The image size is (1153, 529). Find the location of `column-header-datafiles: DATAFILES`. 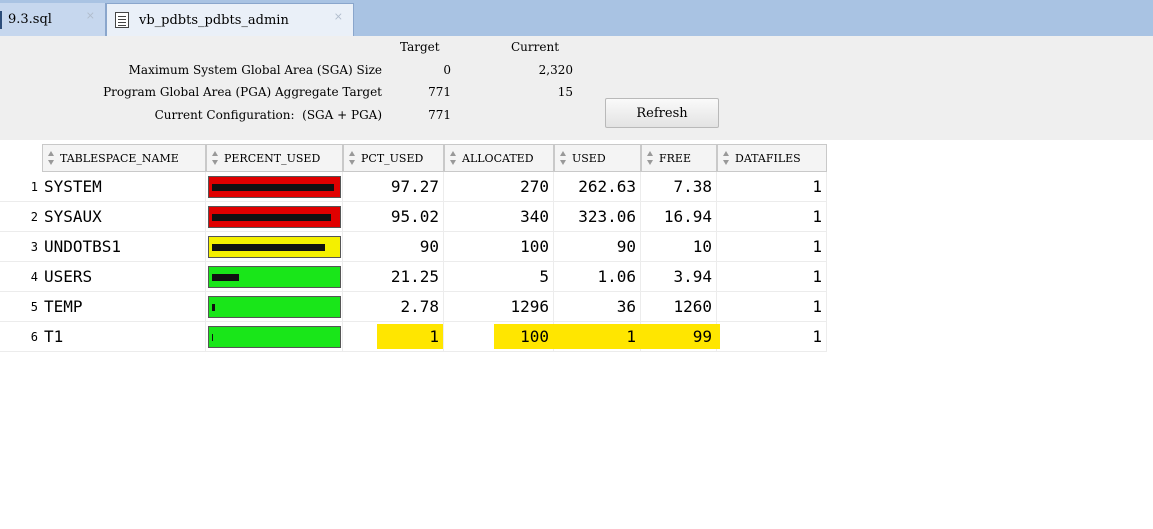

column-header-datafiles: DATAFILES is located at coordinates (772, 158).